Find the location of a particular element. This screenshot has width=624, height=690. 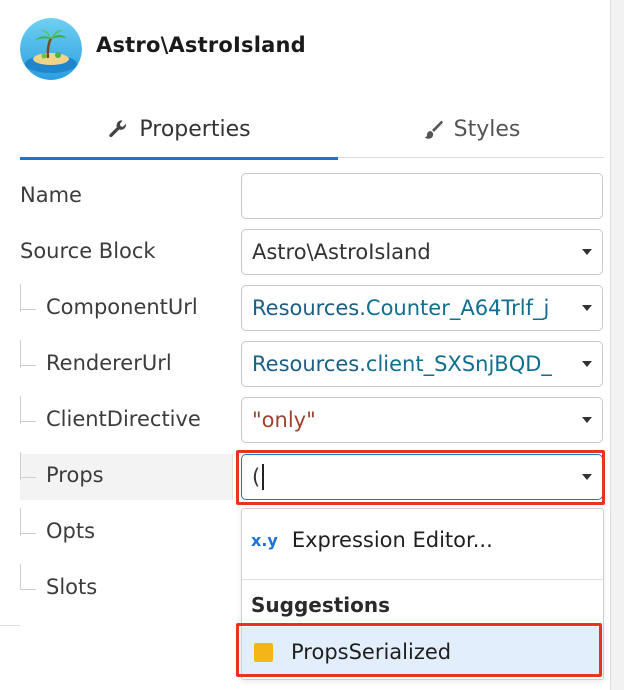

client-directive-label: ClientDirective is located at coordinates (123, 419).